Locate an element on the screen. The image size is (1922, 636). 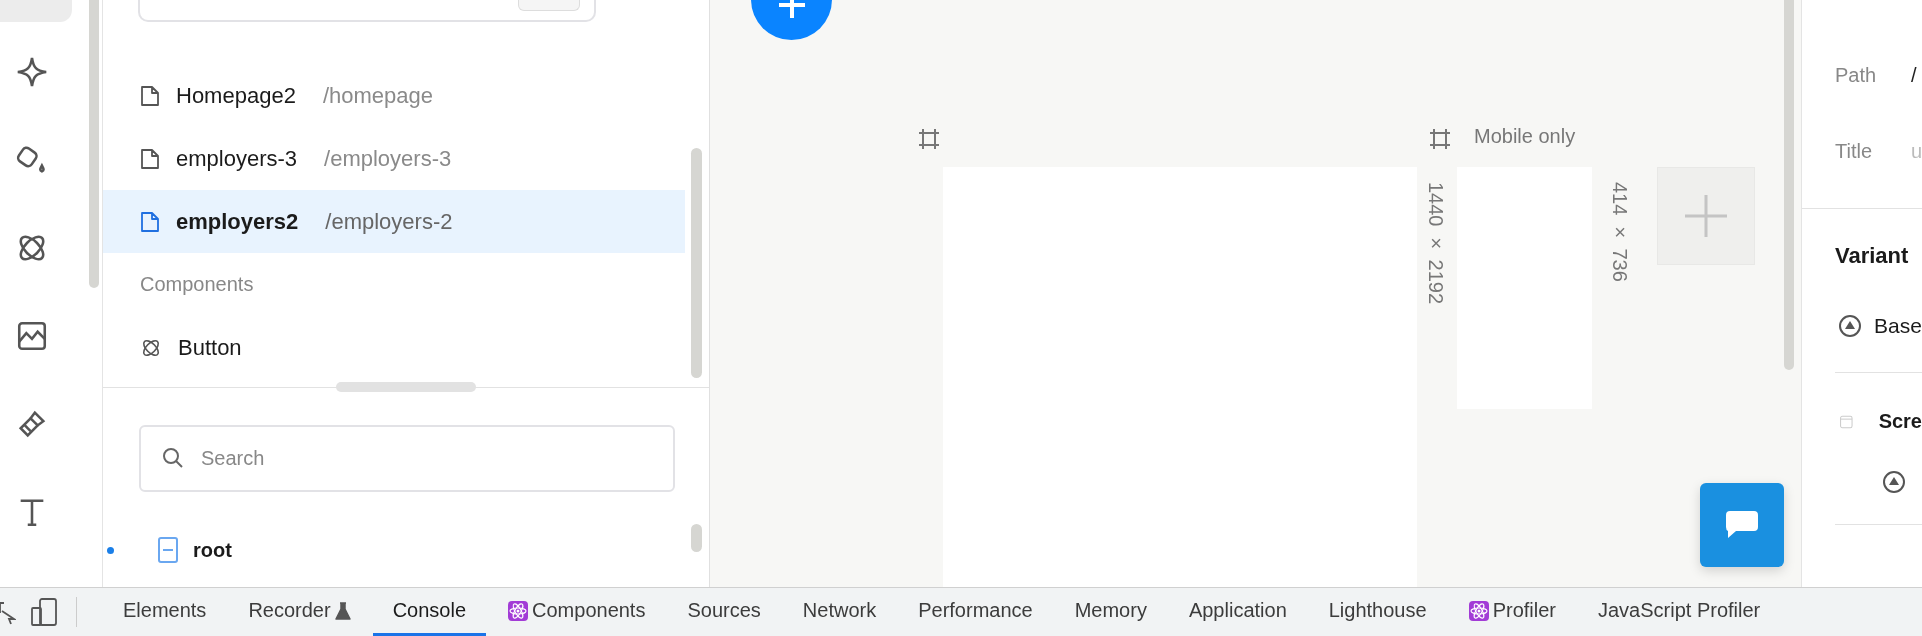
page-path: /homepage is located at coordinates (377, 95).